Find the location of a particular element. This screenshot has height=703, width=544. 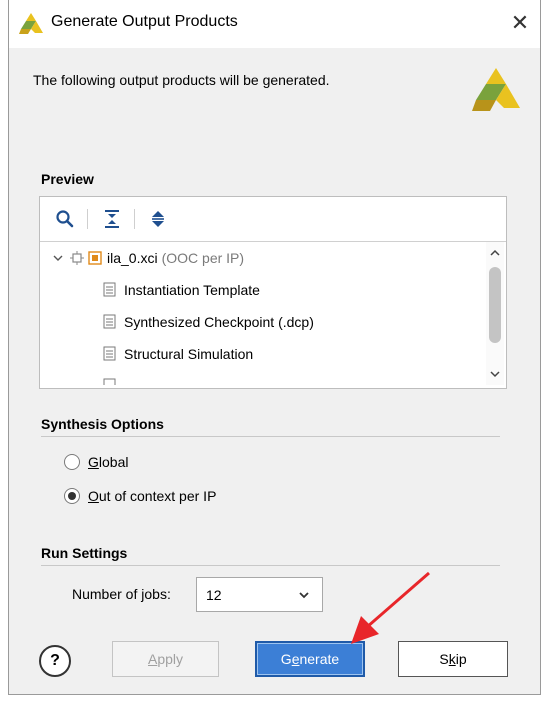

dialog-border-bottom is located at coordinates (274, 694).